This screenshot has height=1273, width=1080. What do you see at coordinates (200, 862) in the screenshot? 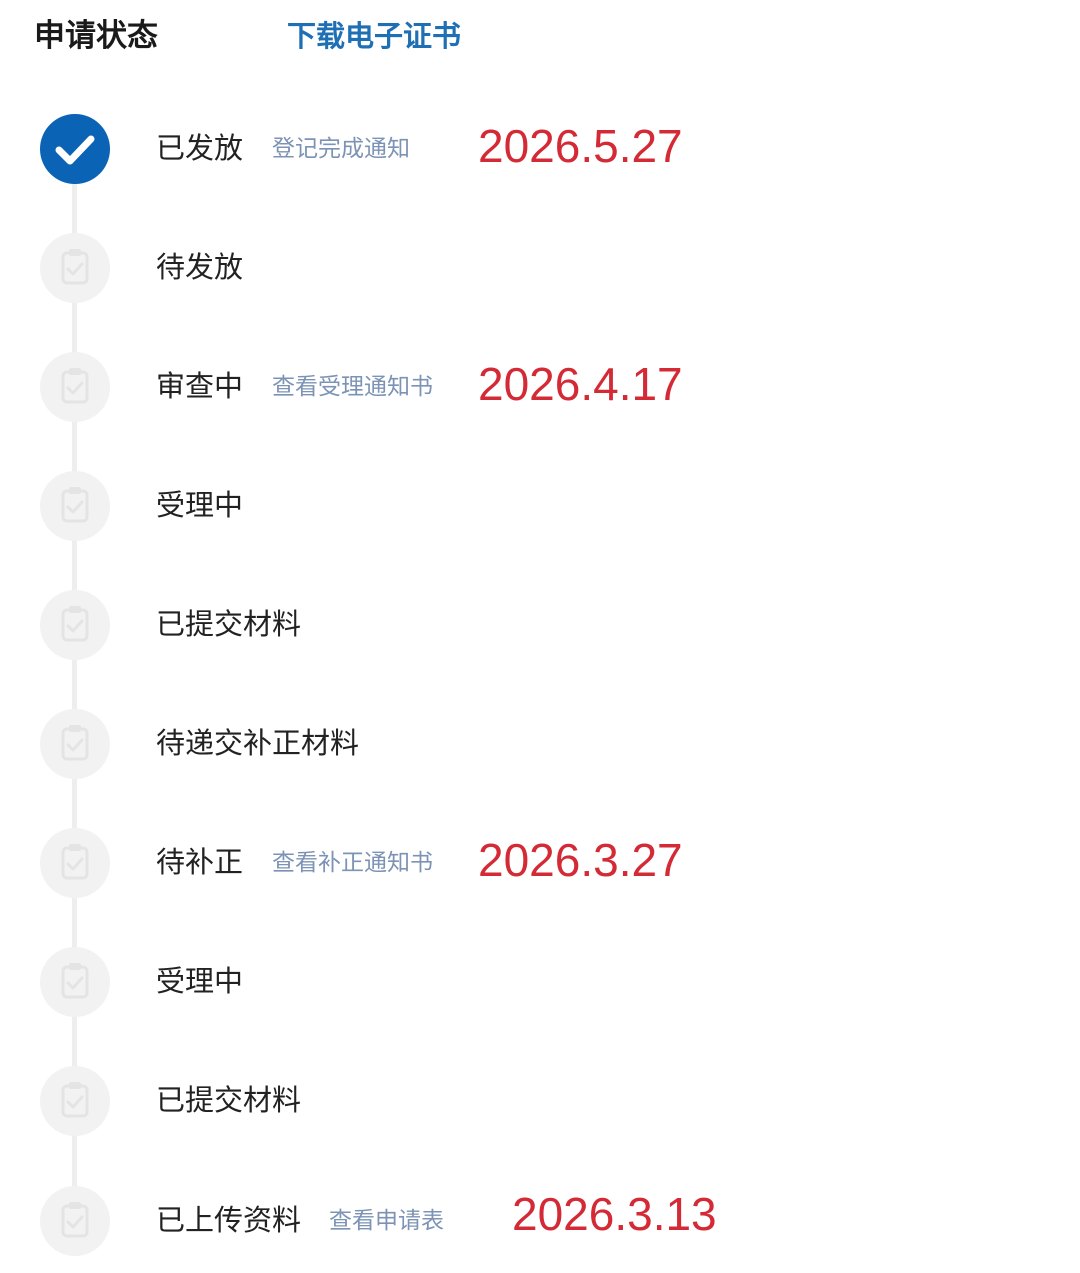
I see `step-label: 待补正` at bounding box center [200, 862].